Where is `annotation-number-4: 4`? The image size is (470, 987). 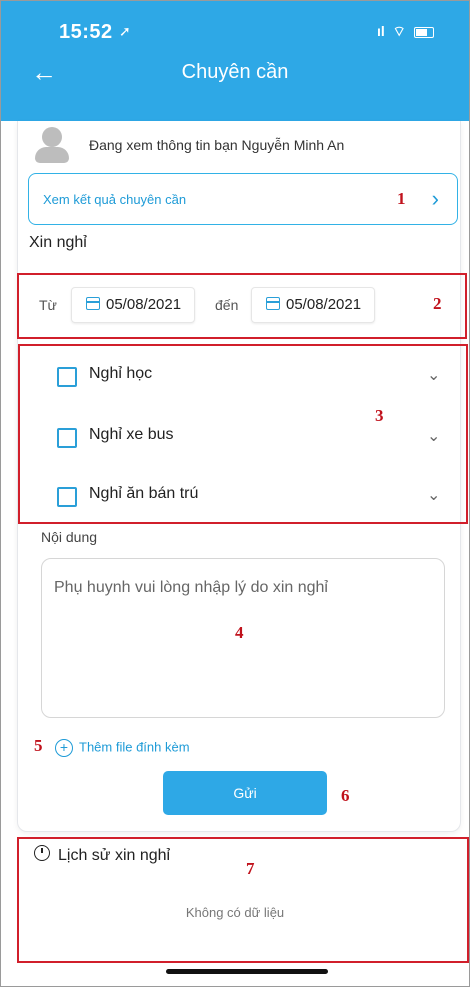
annotation-number-4: 4 is located at coordinates (239, 632).